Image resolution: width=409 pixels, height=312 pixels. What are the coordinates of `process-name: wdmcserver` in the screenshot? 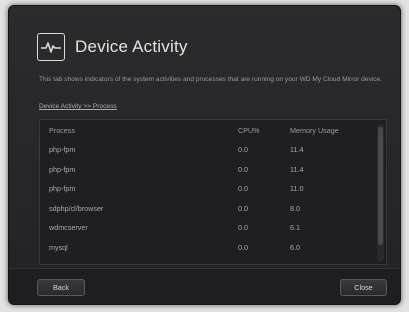 It's located at (68, 228).